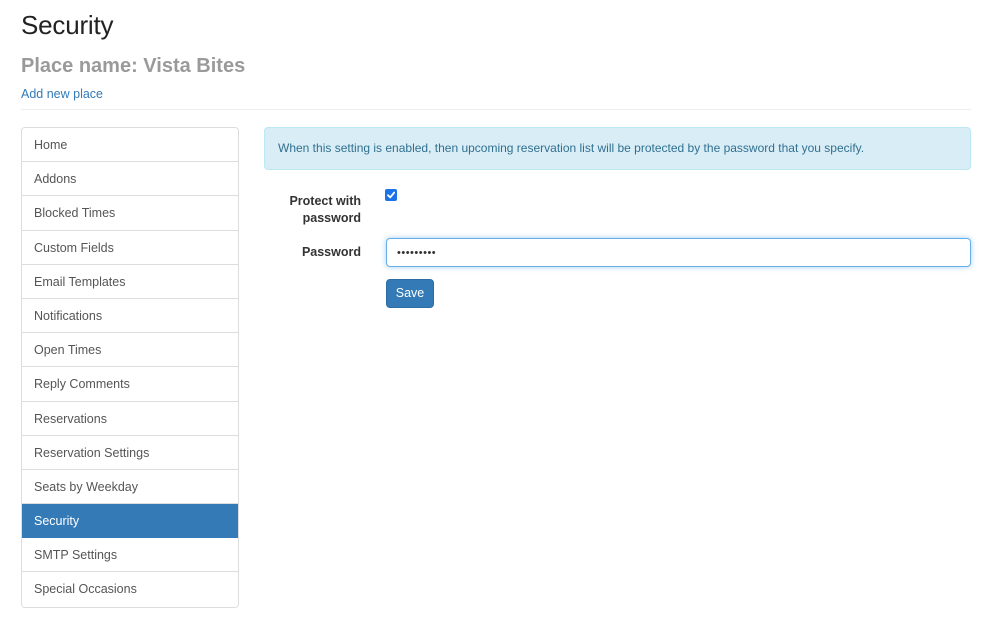  What do you see at coordinates (331, 218) in the screenshot?
I see `protect-label-line2: password` at bounding box center [331, 218].